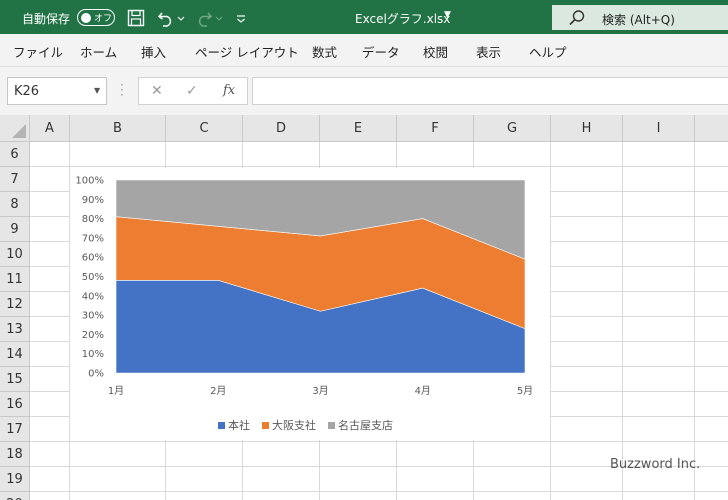 The width and height of the screenshot is (728, 500). What do you see at coordinates (19, 131) in the screenshot?
I see `select-all-triangle-icon` at bounding box center [19, 131].